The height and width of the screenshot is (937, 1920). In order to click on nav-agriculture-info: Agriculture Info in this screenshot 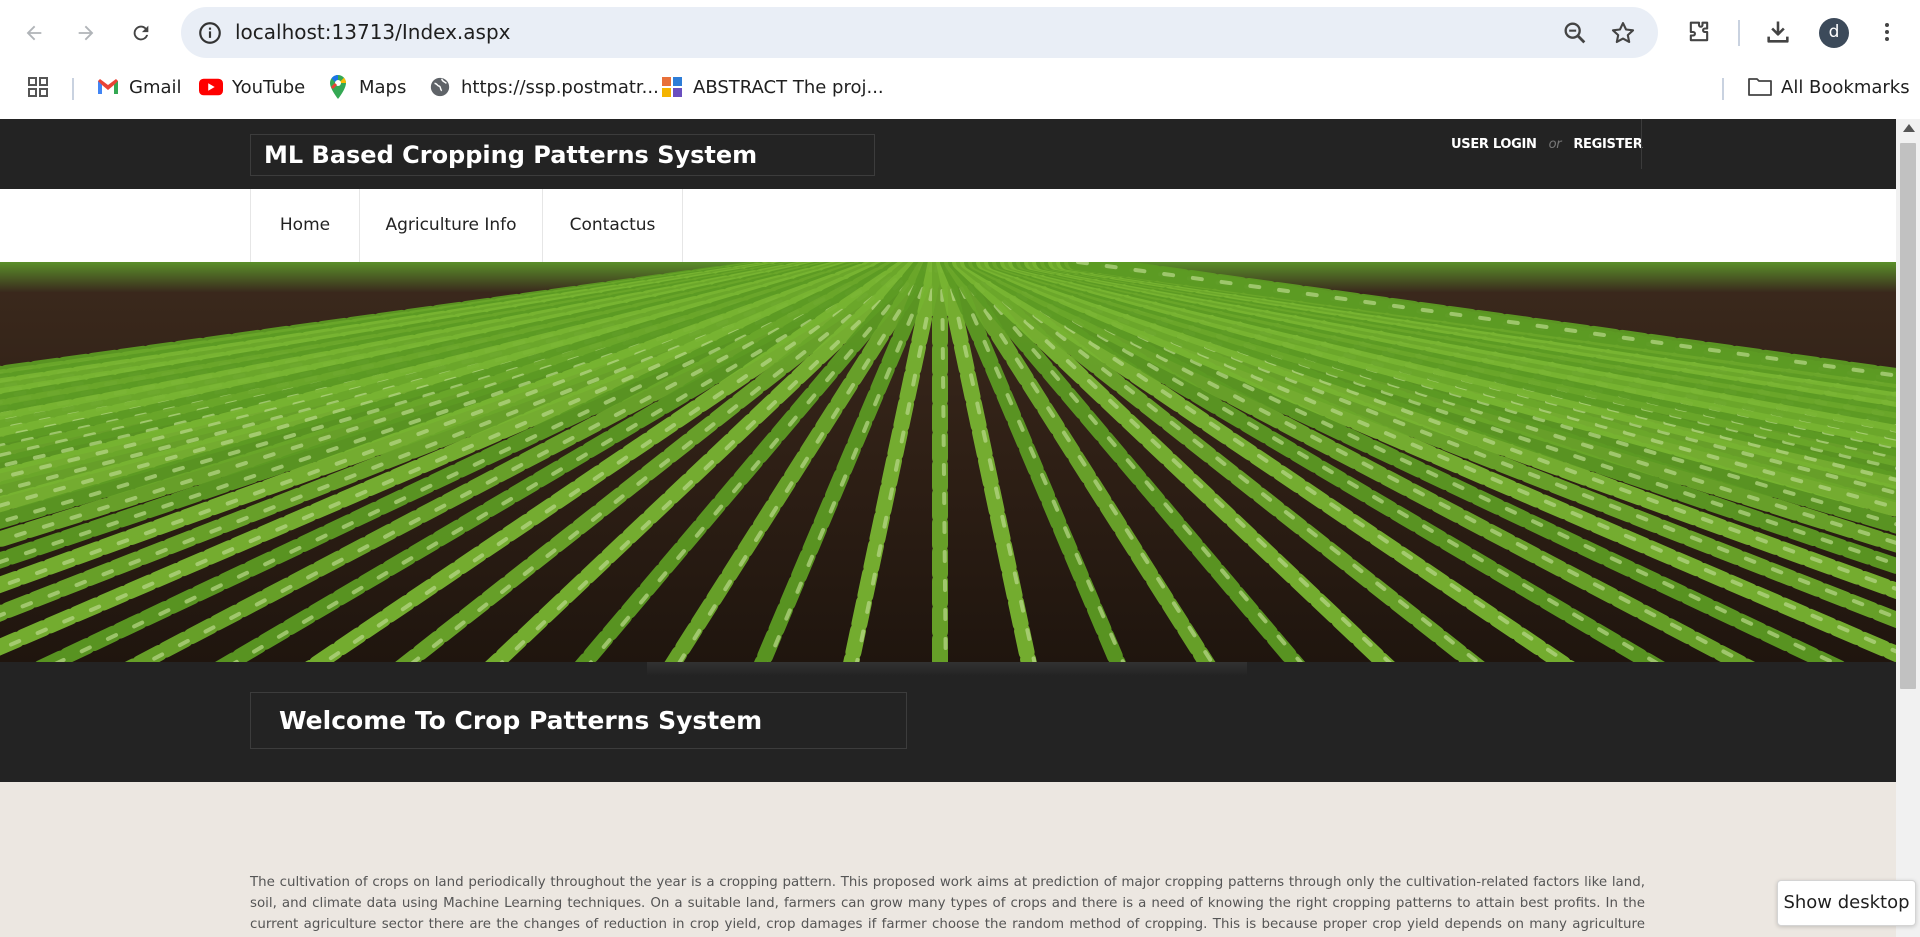, I will do `click(450, 225)`.